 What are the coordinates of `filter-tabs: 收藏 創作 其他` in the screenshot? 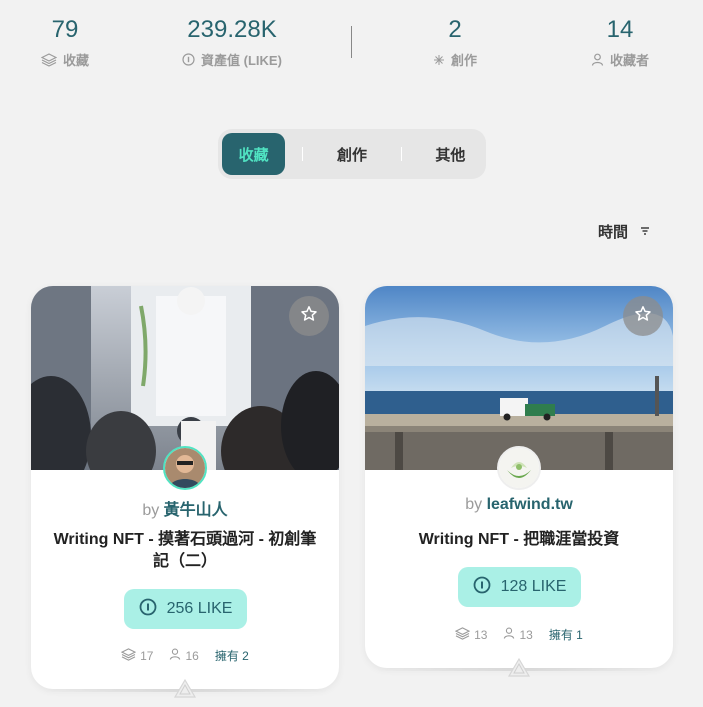 It's located at (352, 154).